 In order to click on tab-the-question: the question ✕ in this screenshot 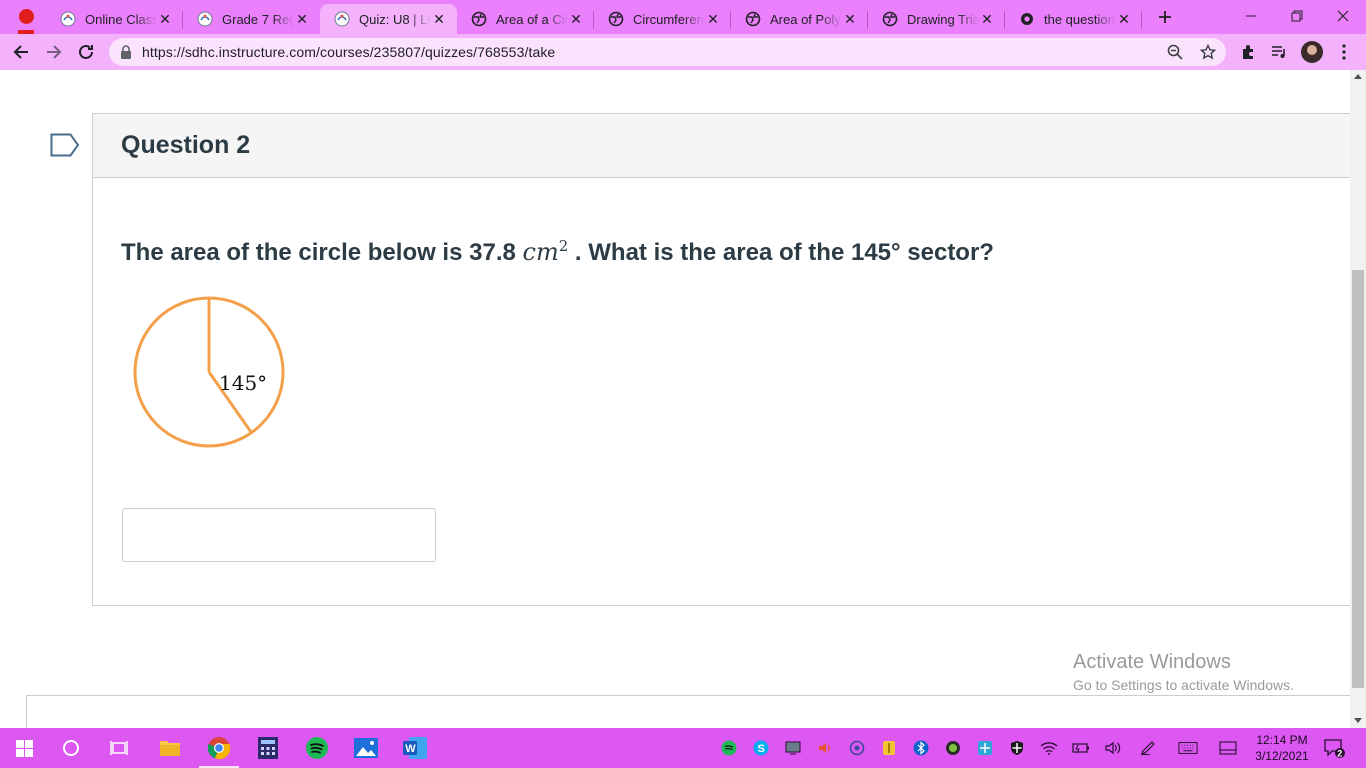, I will do `click(1073, 19)`.